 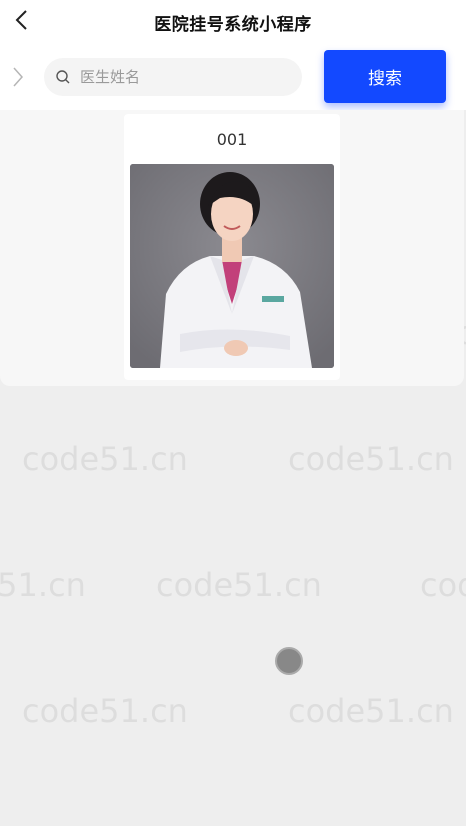 I want to click on chevron-right-icon, so click(x=18, y=77).